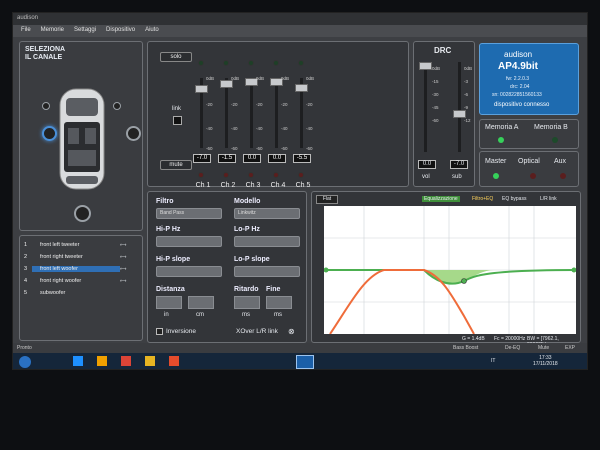  What do you see at coordinates (267, 213) in the screenshot?
I see `model-dropdown: Linkwitz` at bounding box center [267, 213].